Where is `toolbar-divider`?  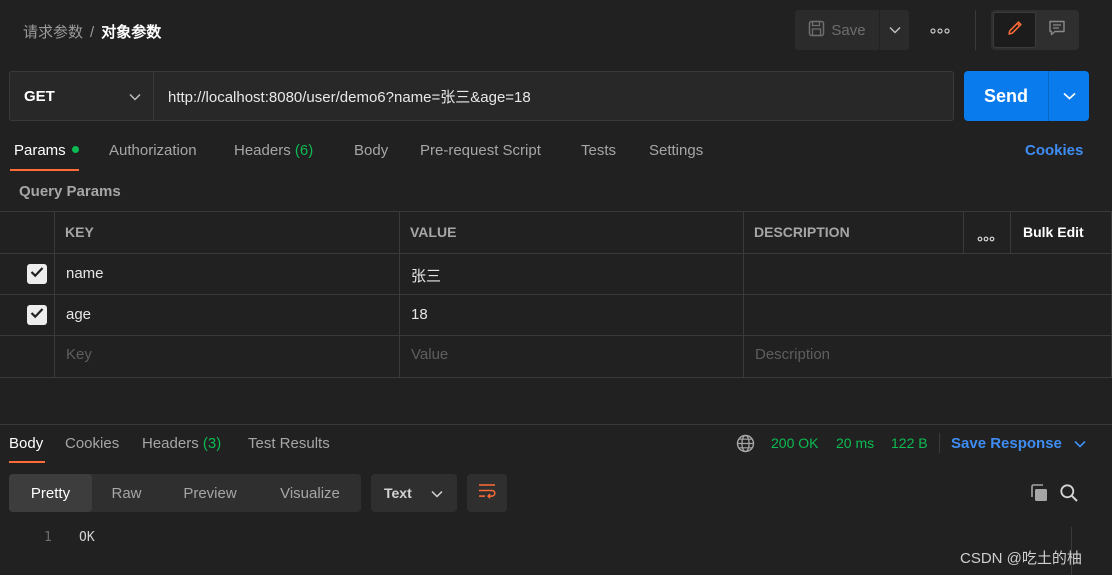 toolbar-divider is located at coordinates (975, 30).